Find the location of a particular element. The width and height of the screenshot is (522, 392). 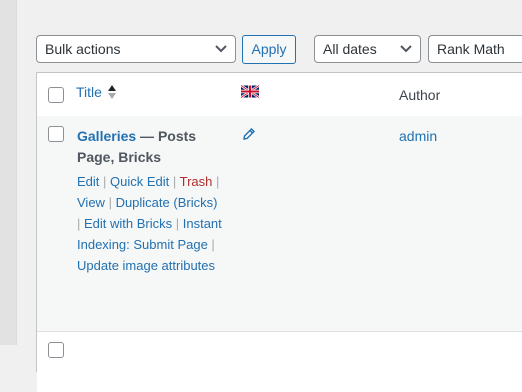

duplicate-link: Duplicate (Bricks) is located at coordinates (167, 202).